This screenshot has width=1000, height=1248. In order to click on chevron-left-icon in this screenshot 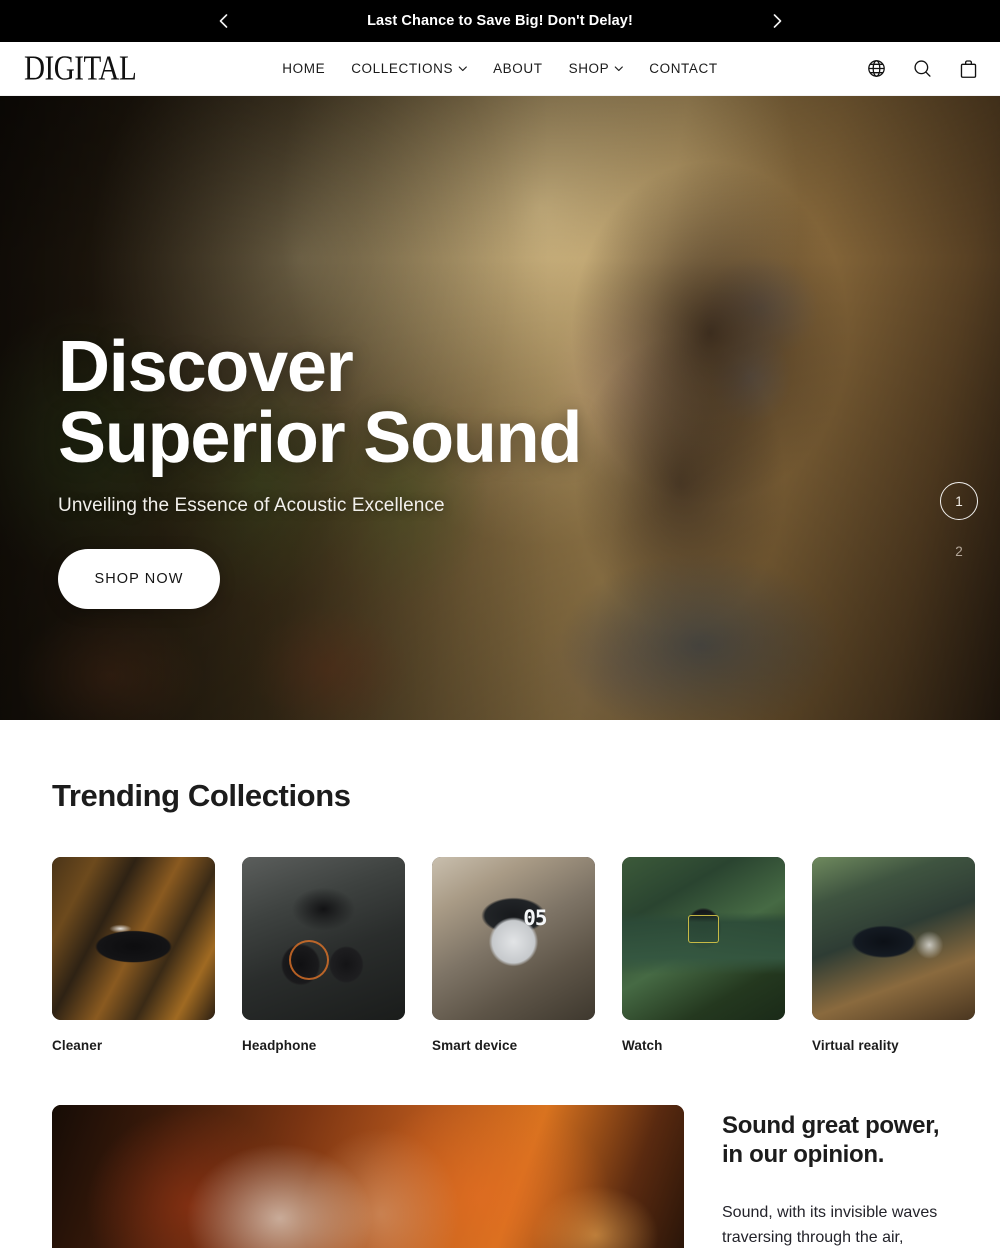, I will do `click(223, 21)`.